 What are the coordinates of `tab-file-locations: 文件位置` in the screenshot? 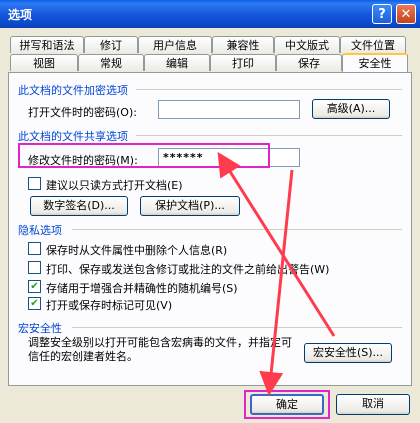 It's located at (373, 44).